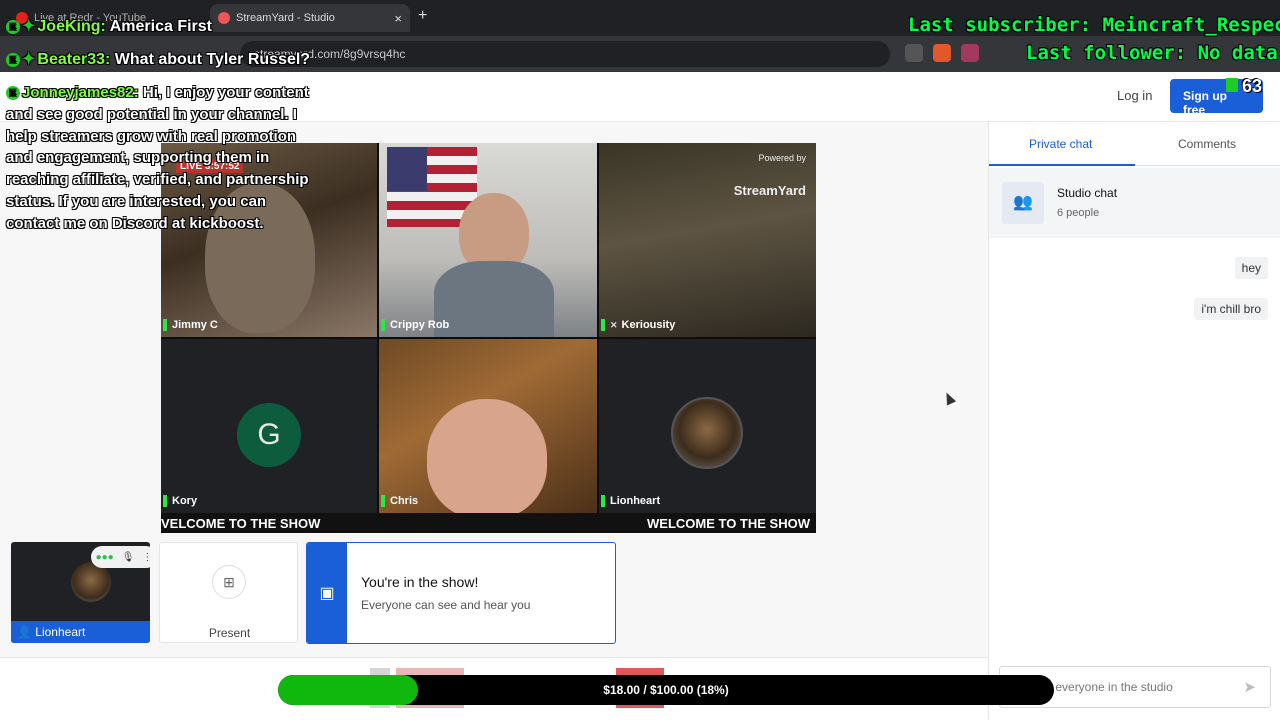  I want to click on overlay-chat-user: Beater33:, so click(74, 59).